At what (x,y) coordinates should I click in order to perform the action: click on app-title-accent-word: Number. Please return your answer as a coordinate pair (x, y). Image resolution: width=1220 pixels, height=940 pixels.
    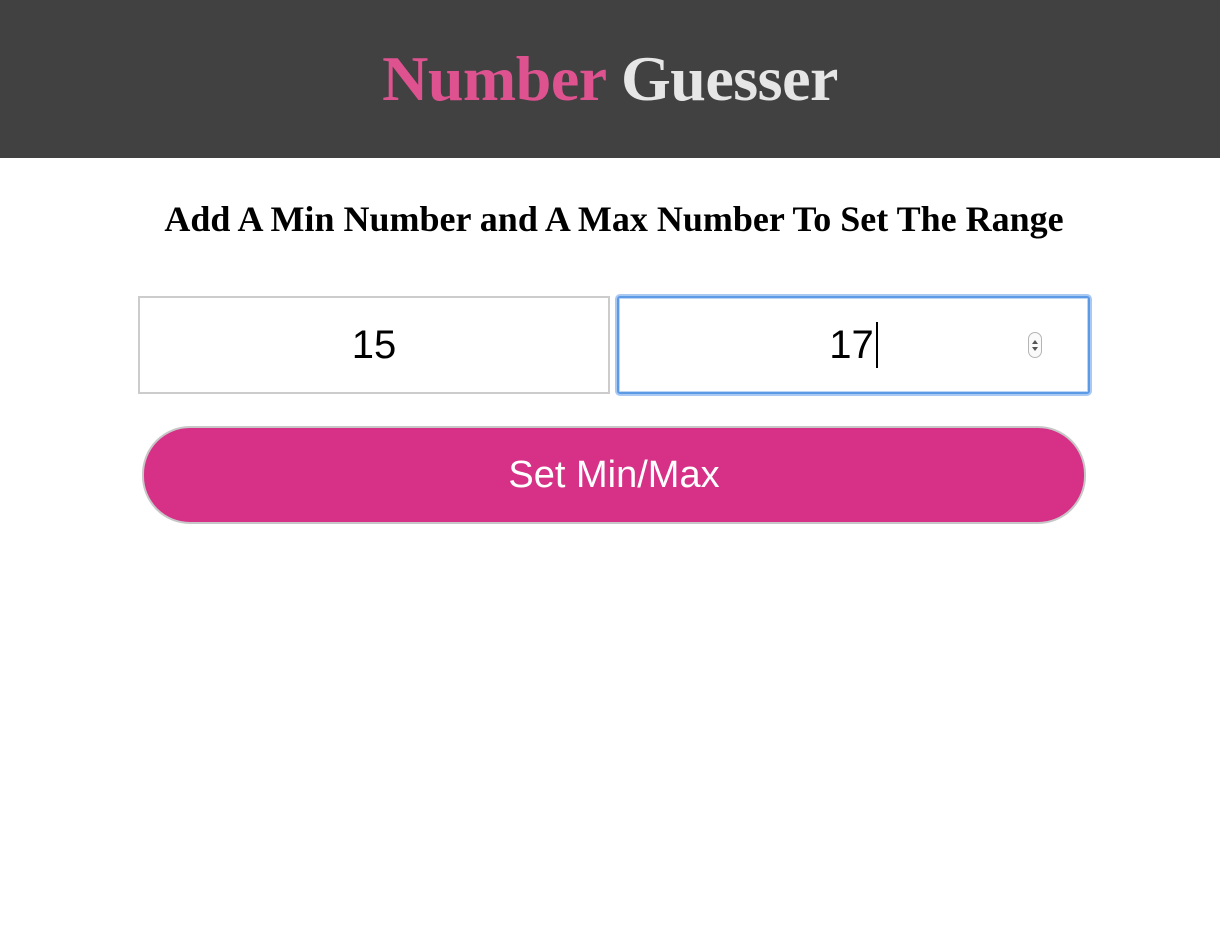
    Looking at the image, I should click on (494, 78).